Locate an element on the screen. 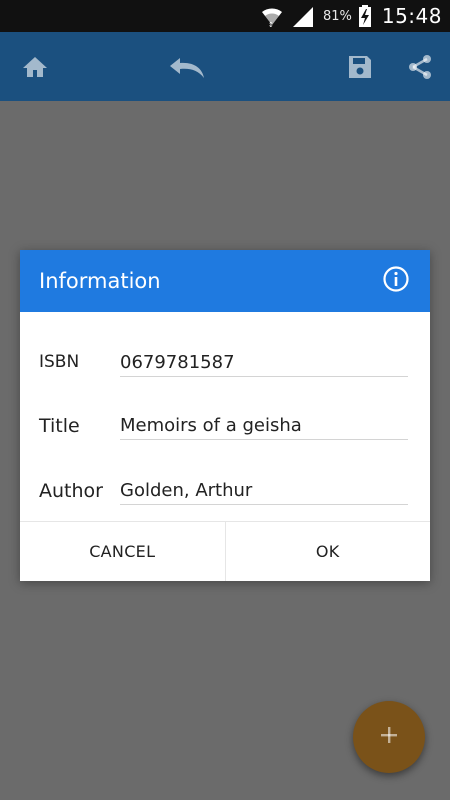 The width and height of the screenshot is (450, 800). info-icon is located at coordinates (396, 281).